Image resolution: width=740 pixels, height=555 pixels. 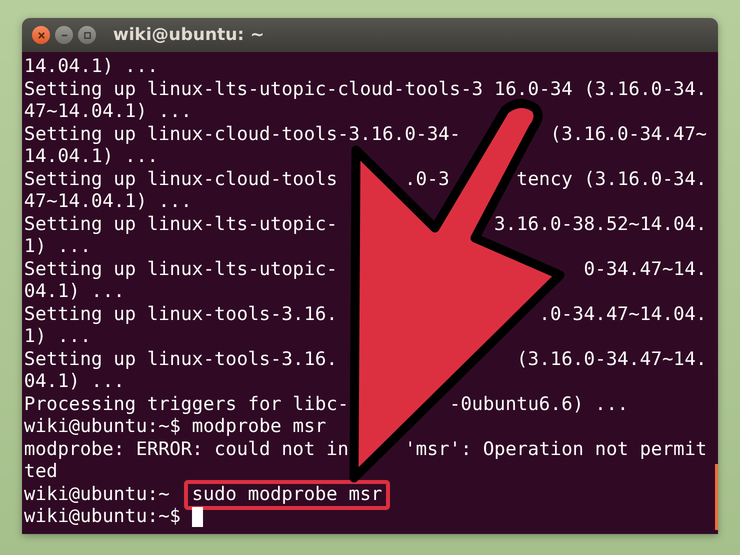 I want to click on terminal-text: Processing triggers for libc-, so click(x=186, y=405).